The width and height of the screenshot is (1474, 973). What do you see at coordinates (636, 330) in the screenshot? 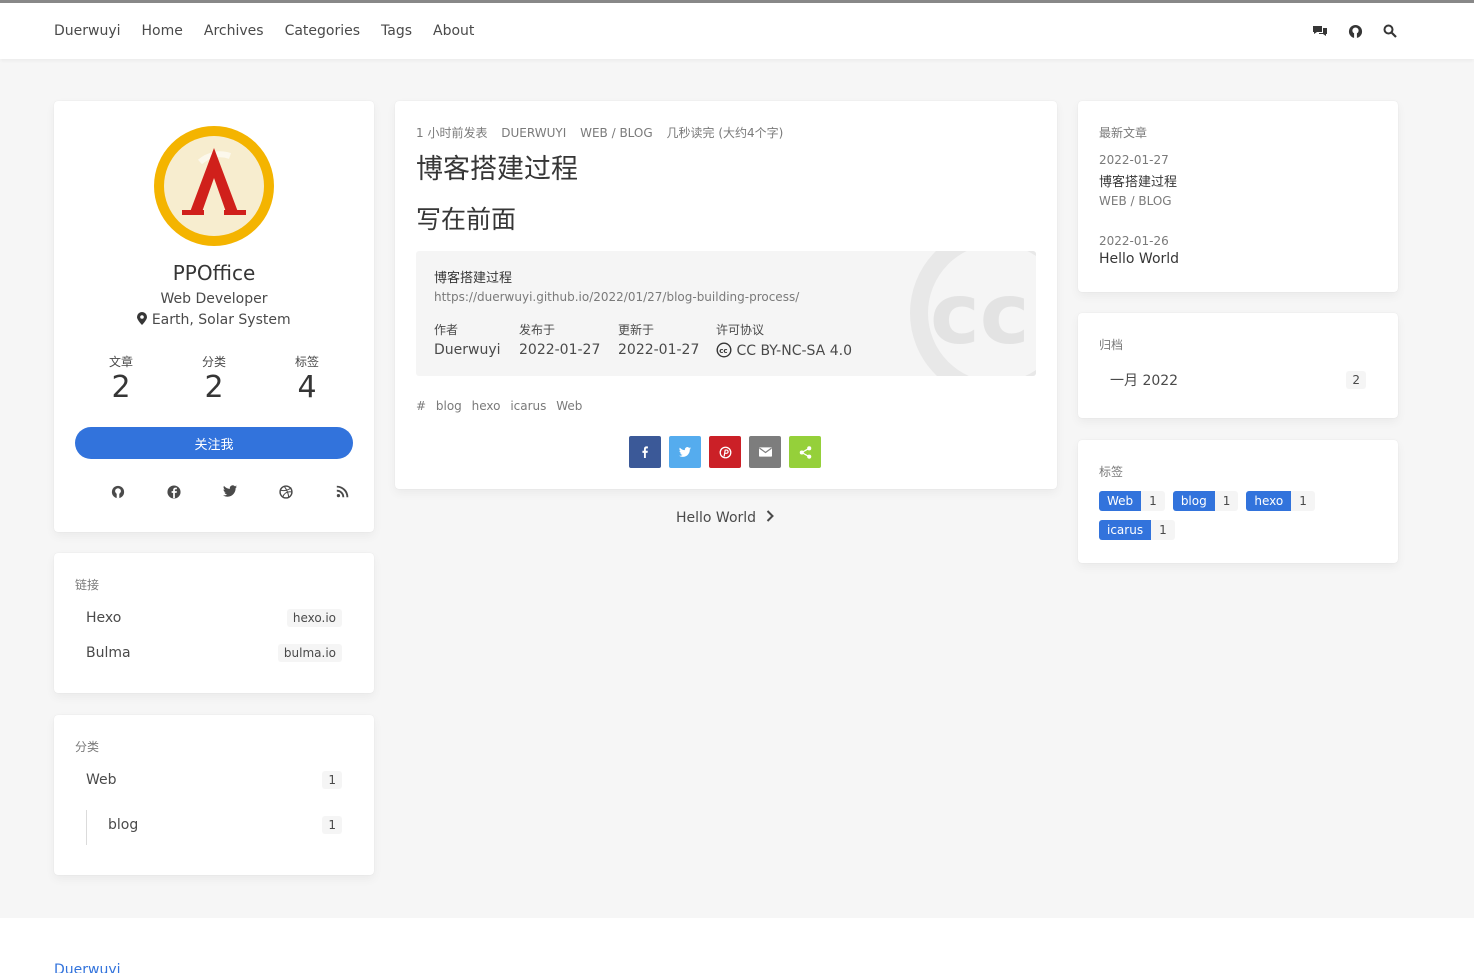
I see `field-label: 更新于` at bounding box center [636, 330].